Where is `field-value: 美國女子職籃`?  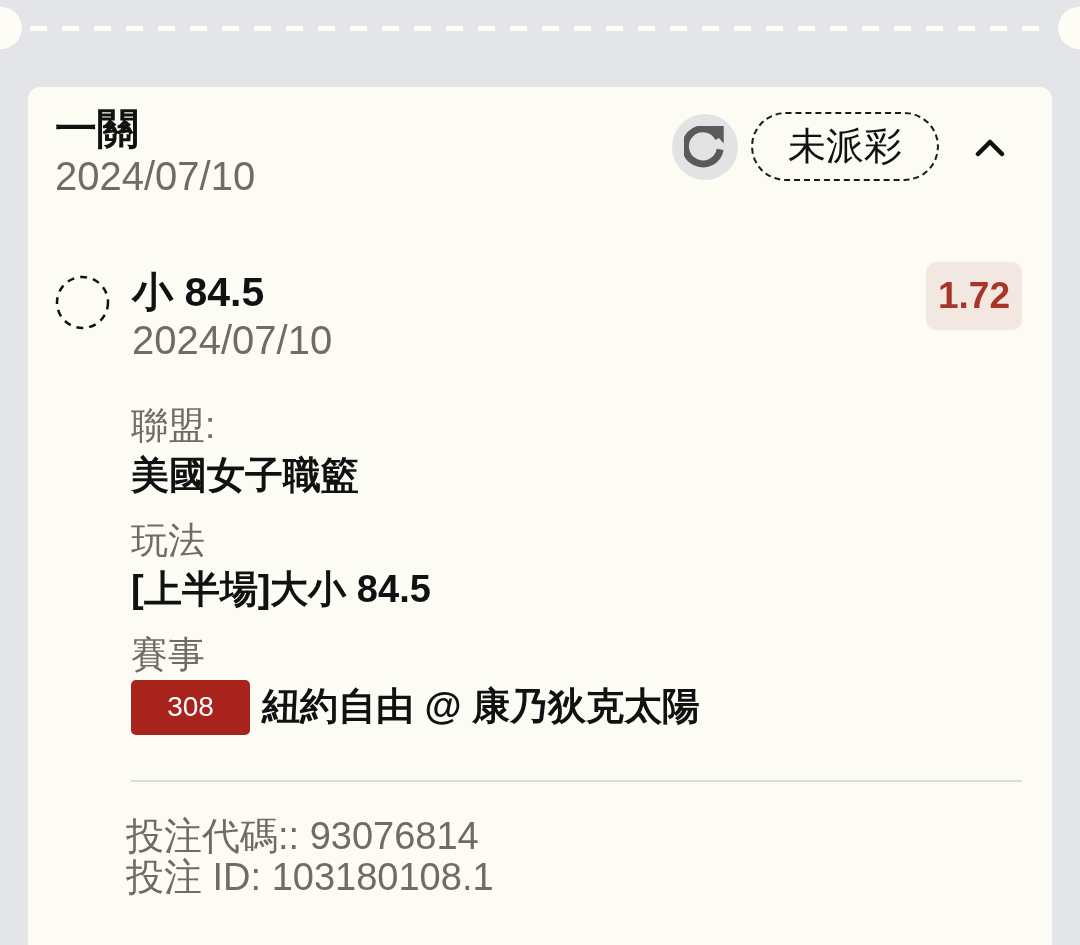
field-value: 美國女子職籃 is located at coordinates (245, 475).